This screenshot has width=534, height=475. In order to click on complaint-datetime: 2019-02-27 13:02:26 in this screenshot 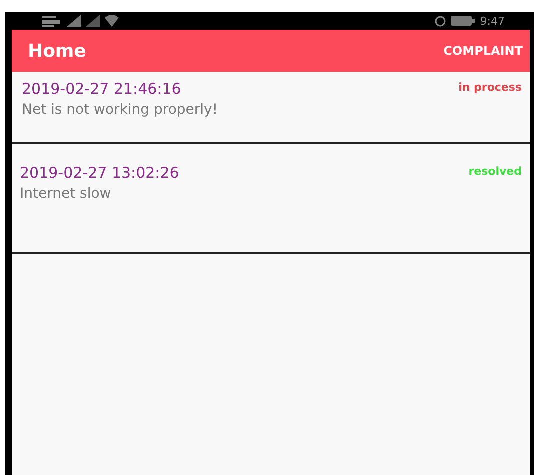, I will do `click(100, 173)`.